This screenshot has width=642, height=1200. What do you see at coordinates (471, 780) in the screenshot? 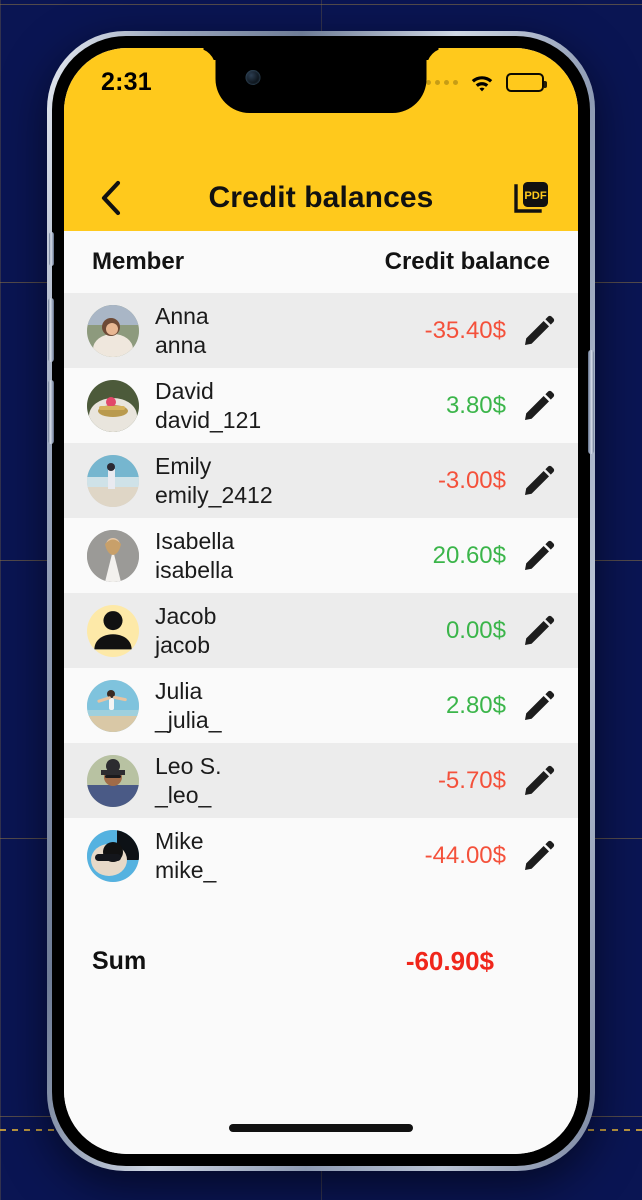
I see `credit-balance-value: -5.70$` at bounding box center [471, 780].